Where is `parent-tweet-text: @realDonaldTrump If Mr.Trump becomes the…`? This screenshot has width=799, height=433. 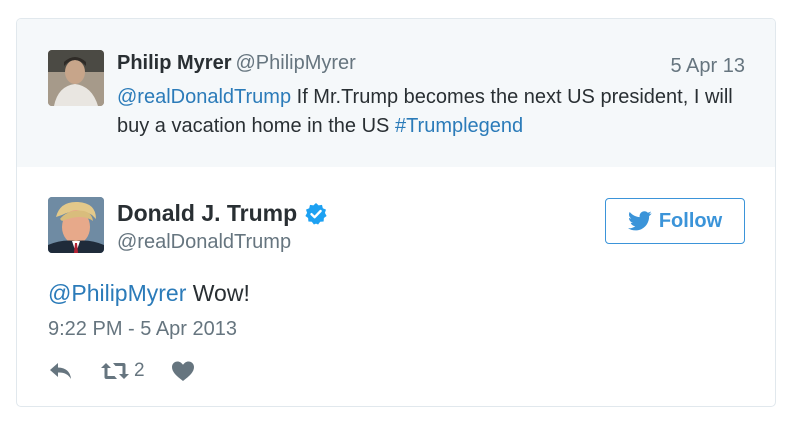 parent-tweet-text: @realDonaldTrump If Mr.Trump becomes the… is located at coordinates (432, 112).